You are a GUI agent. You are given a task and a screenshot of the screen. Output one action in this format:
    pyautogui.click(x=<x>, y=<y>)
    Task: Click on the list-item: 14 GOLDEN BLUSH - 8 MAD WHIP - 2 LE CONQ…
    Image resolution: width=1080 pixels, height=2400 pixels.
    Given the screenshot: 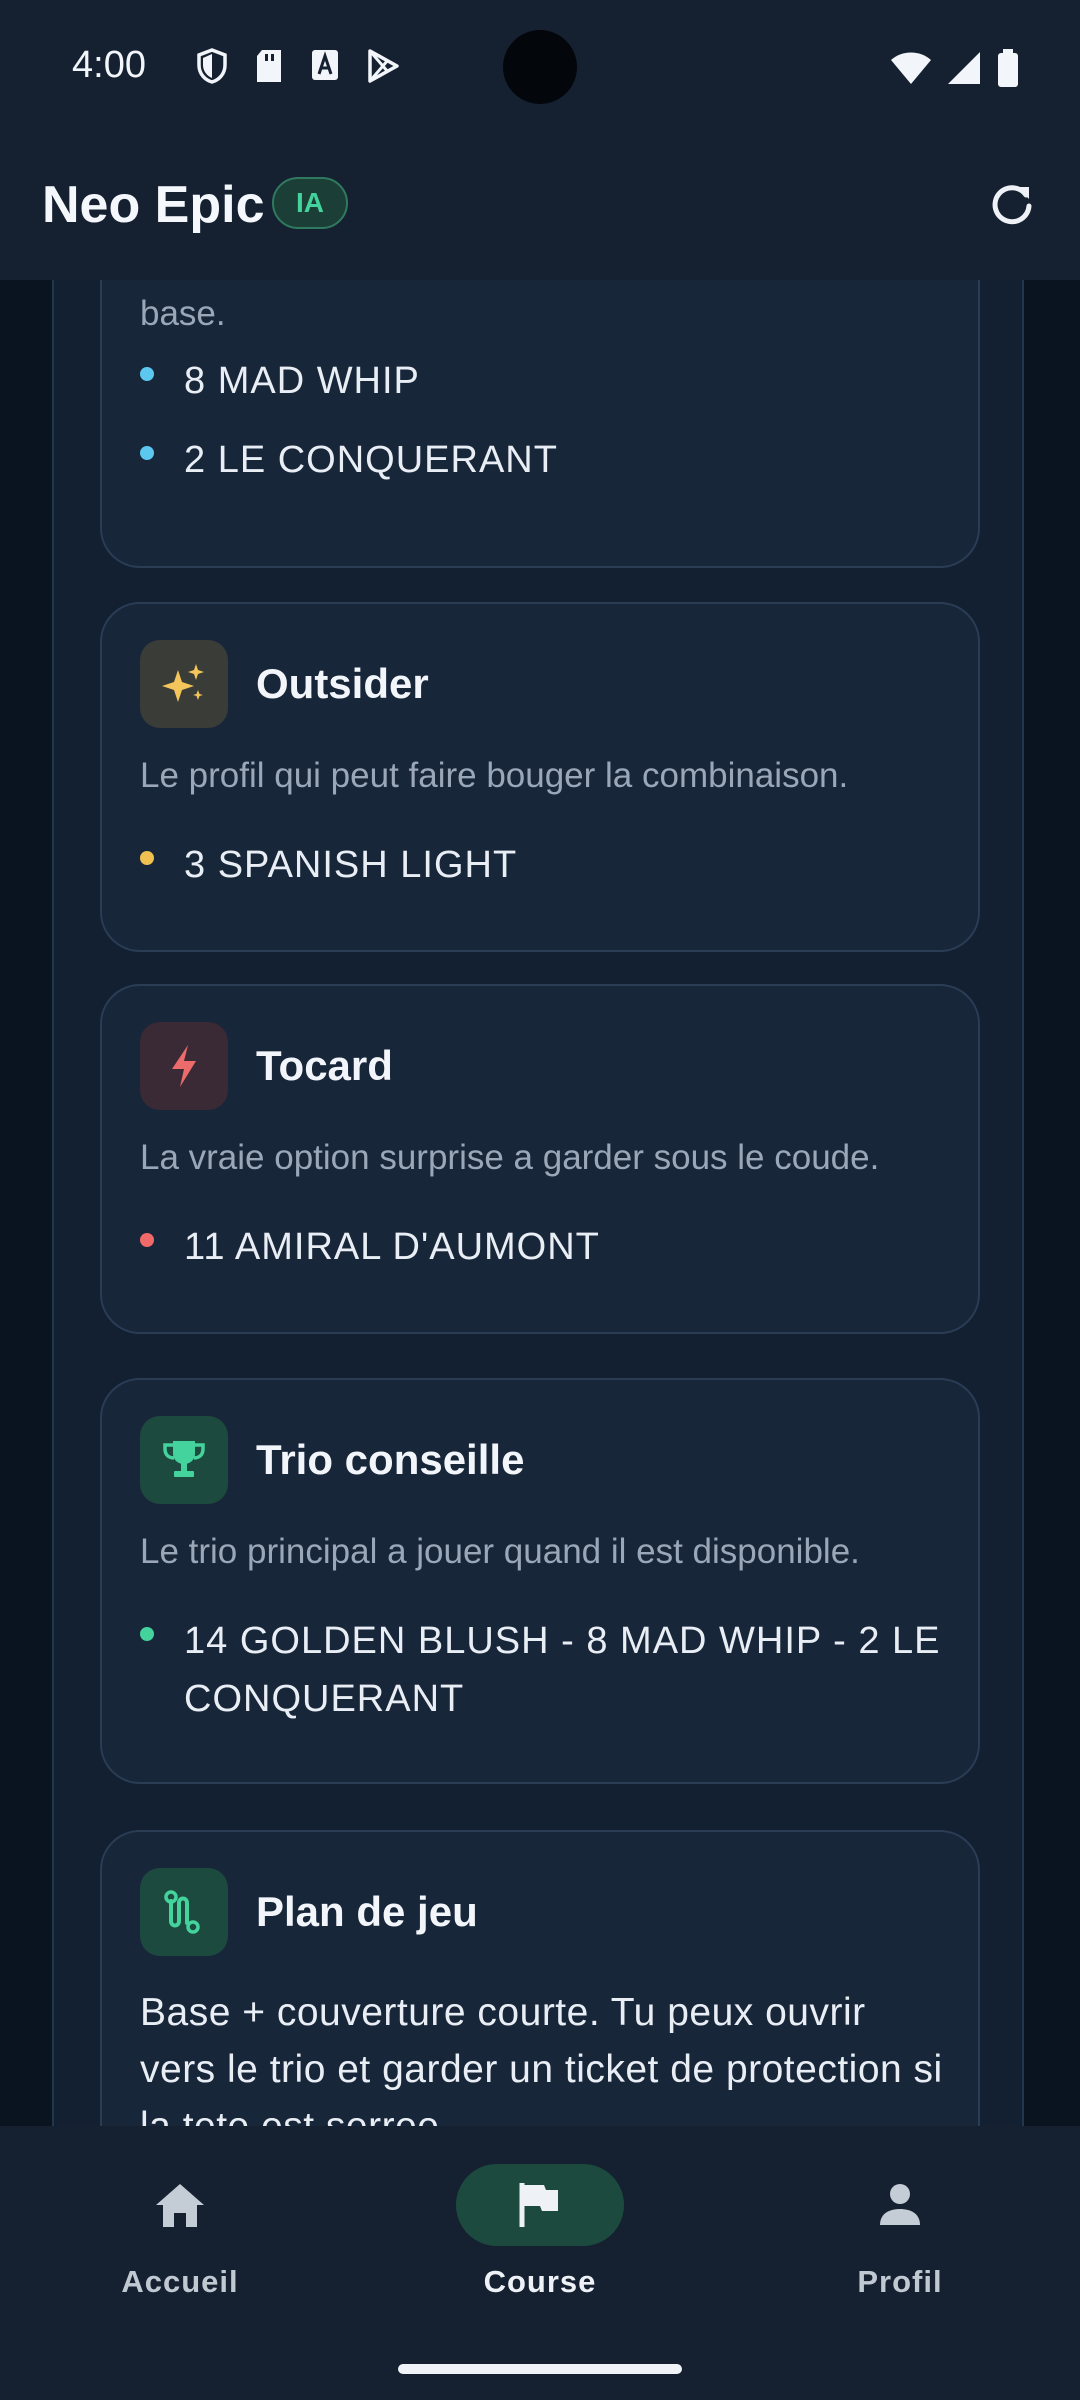 What is the action you would take?
    pyautogui.click(x=544, y=1670)
    